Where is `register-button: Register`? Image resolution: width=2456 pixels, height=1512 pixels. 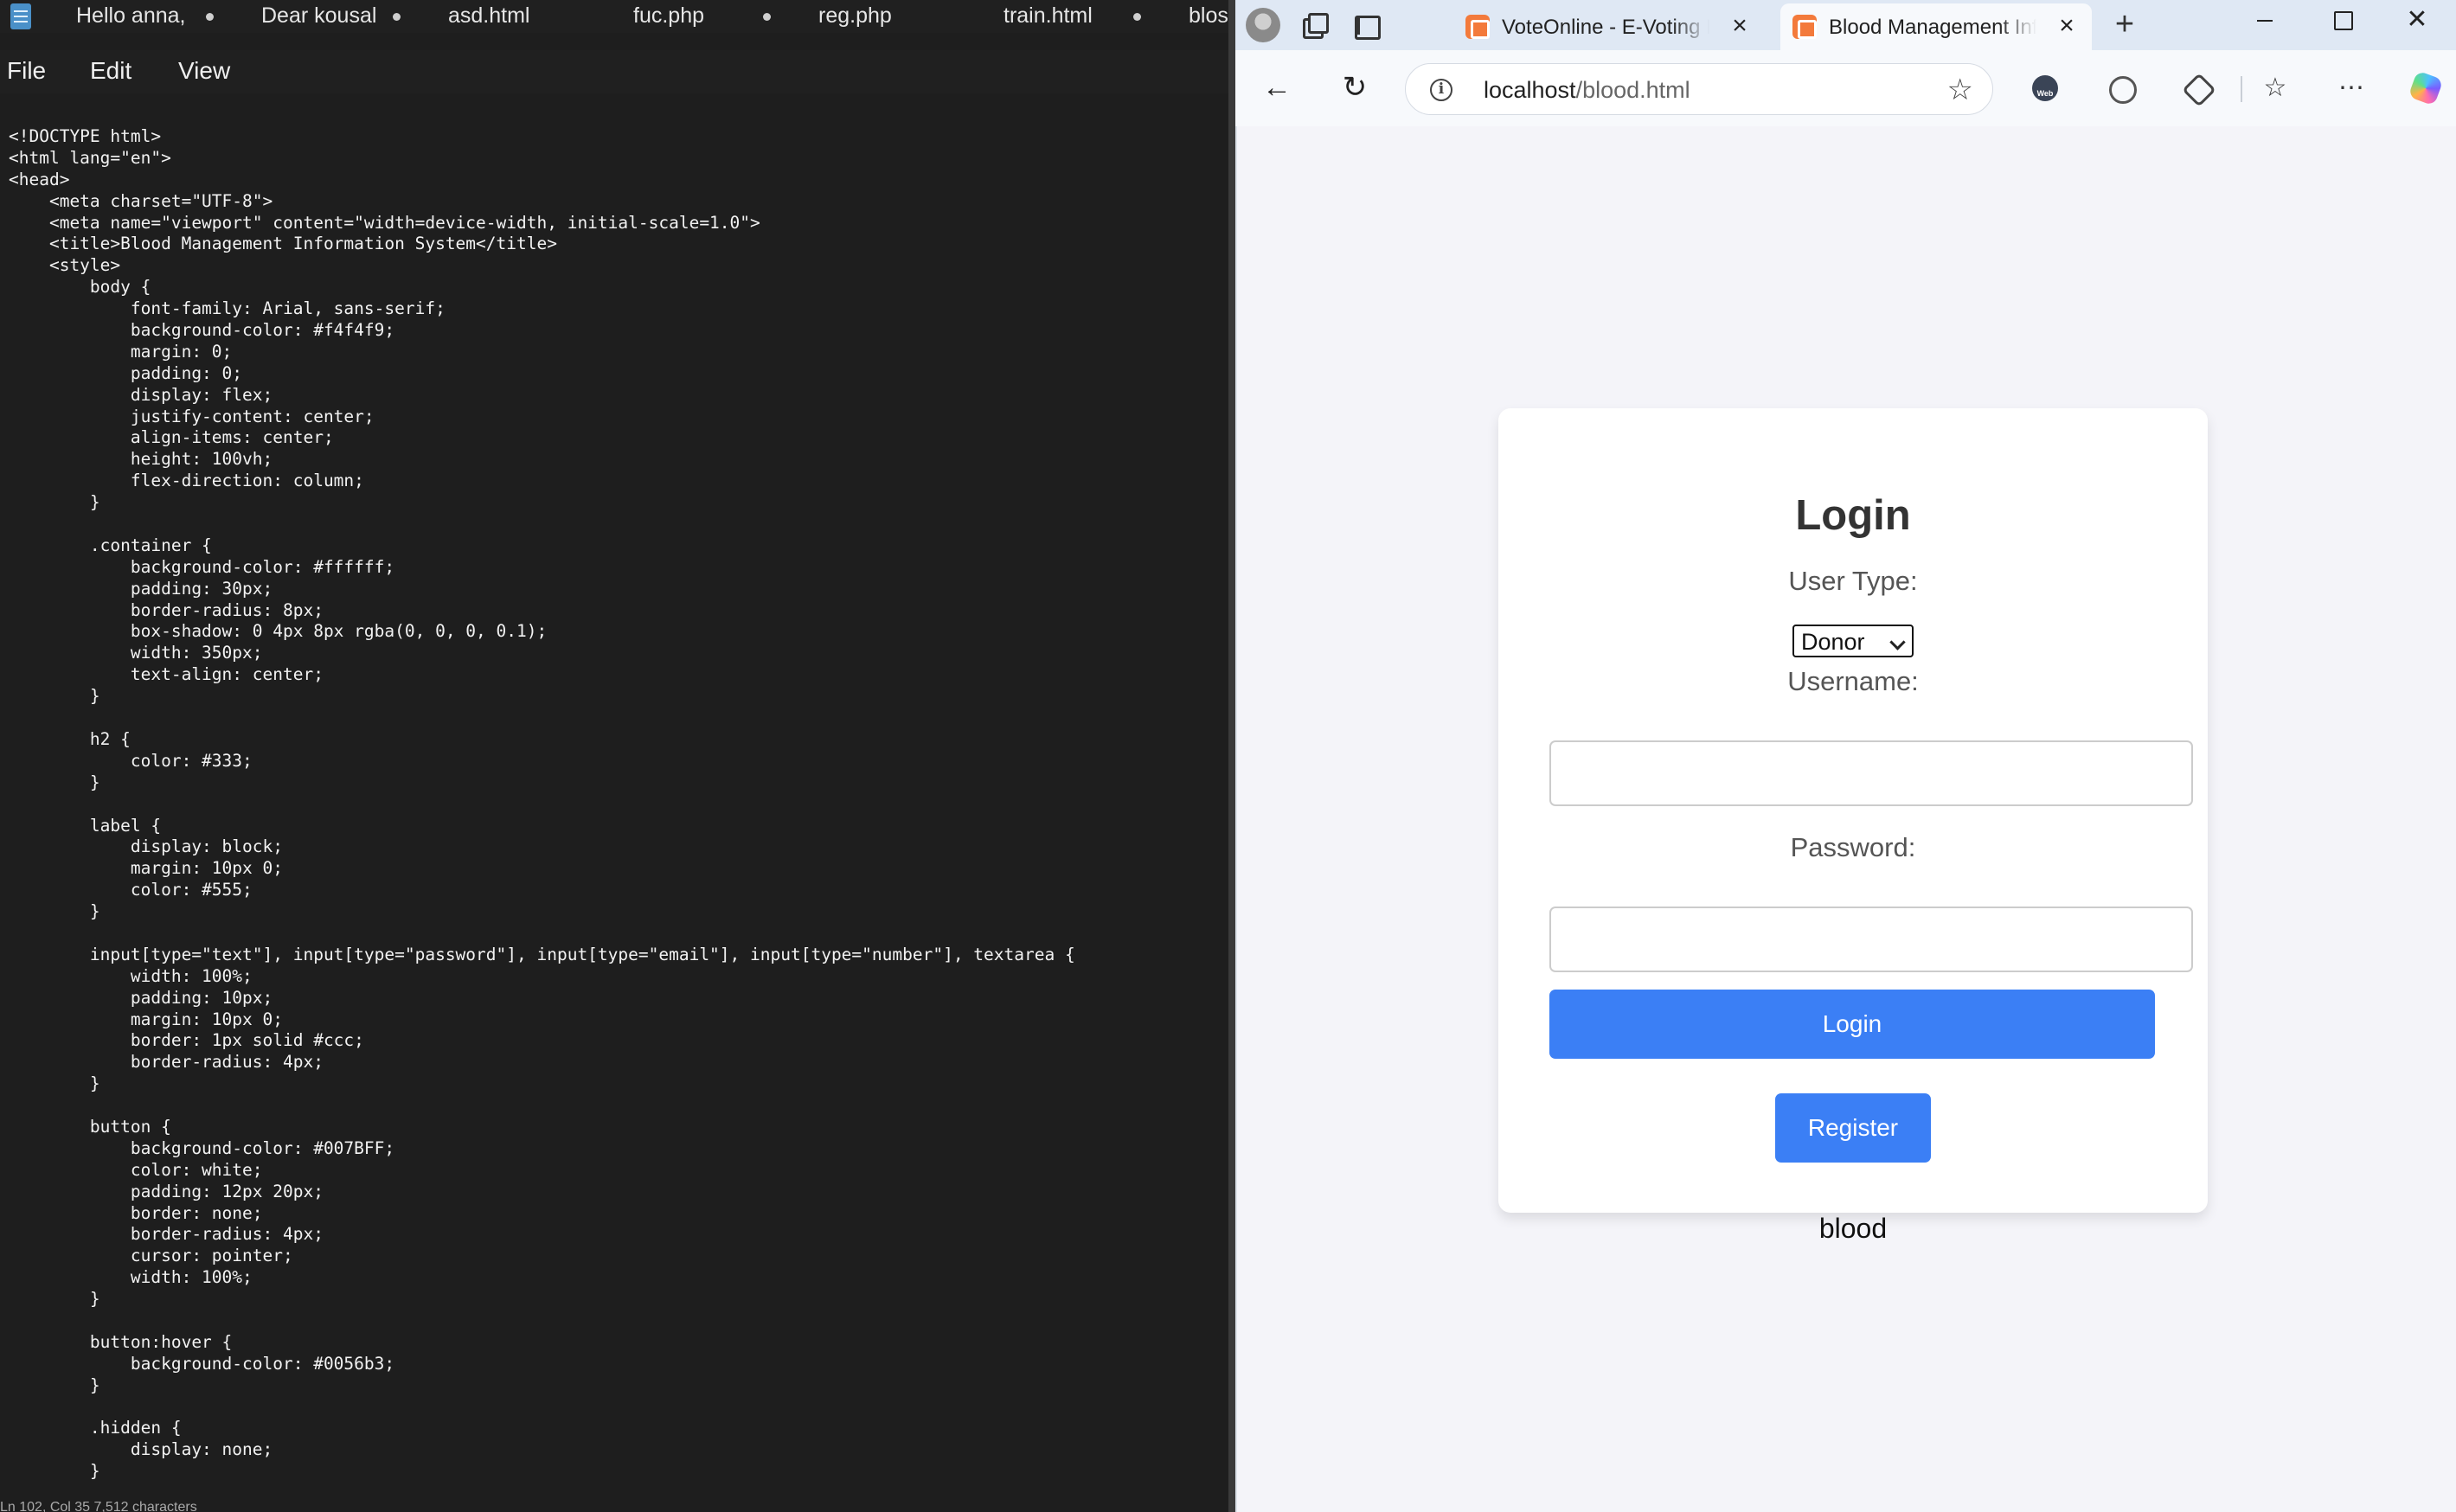 register-button: Register is located at coordinates (1853, 1128).